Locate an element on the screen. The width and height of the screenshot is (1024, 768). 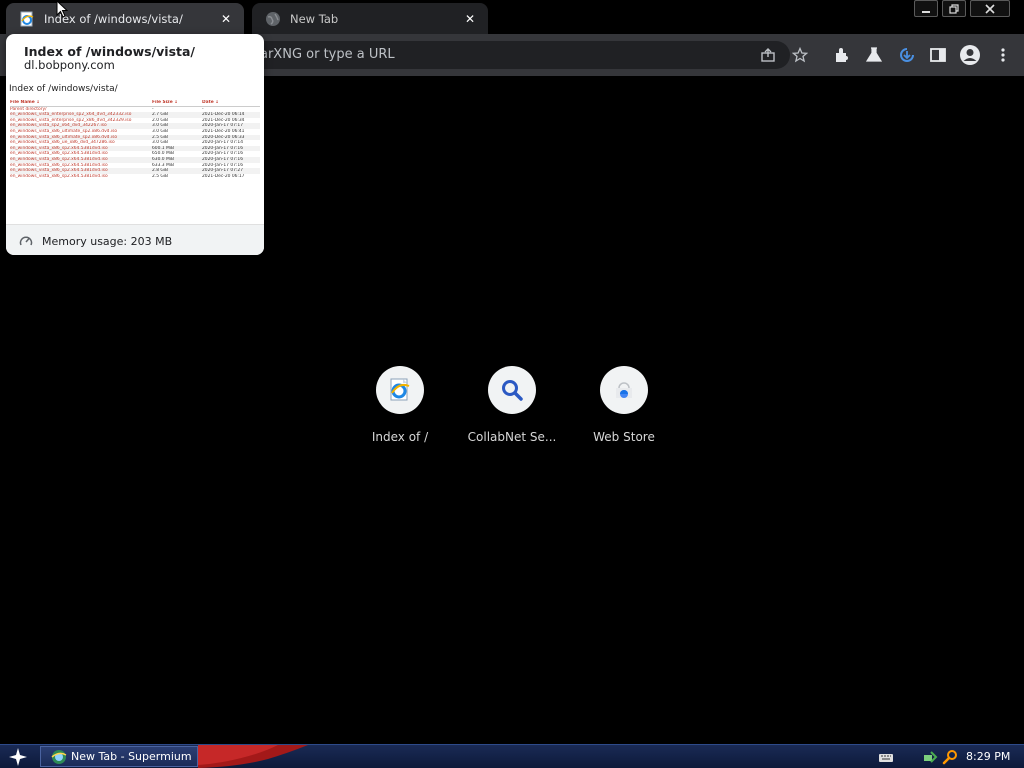
tab-strip: Index of /windows/vista/ ✕ New Tab ✕ is located at coordinates (512, 17).